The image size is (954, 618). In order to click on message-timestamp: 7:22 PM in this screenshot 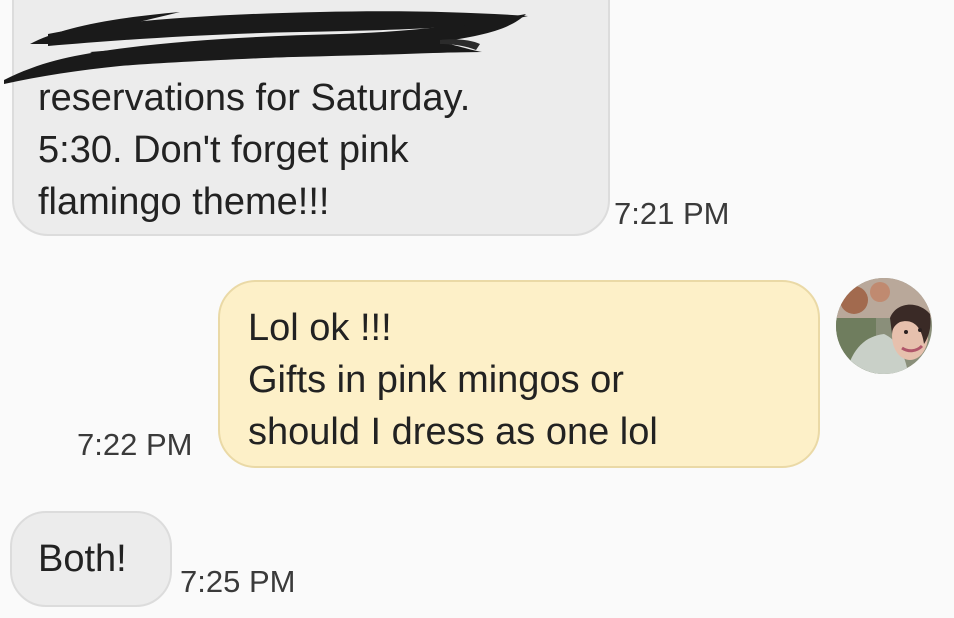, I will do `click(135, 444)`.